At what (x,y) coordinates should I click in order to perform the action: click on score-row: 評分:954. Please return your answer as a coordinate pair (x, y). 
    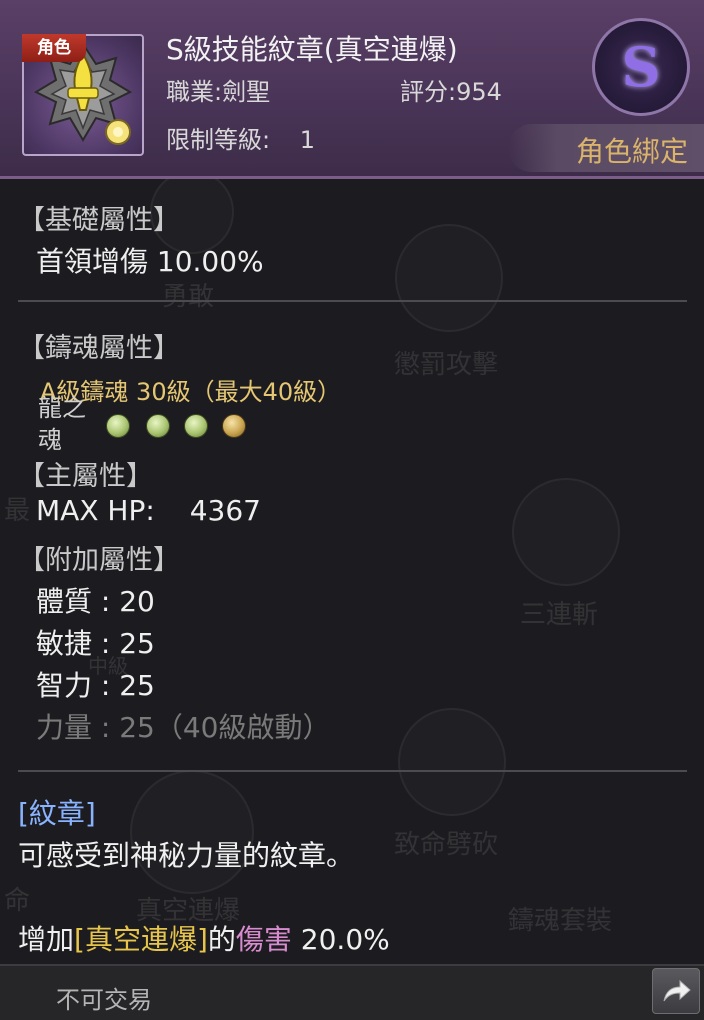
    Looking at the image, I should click on (451, 89).